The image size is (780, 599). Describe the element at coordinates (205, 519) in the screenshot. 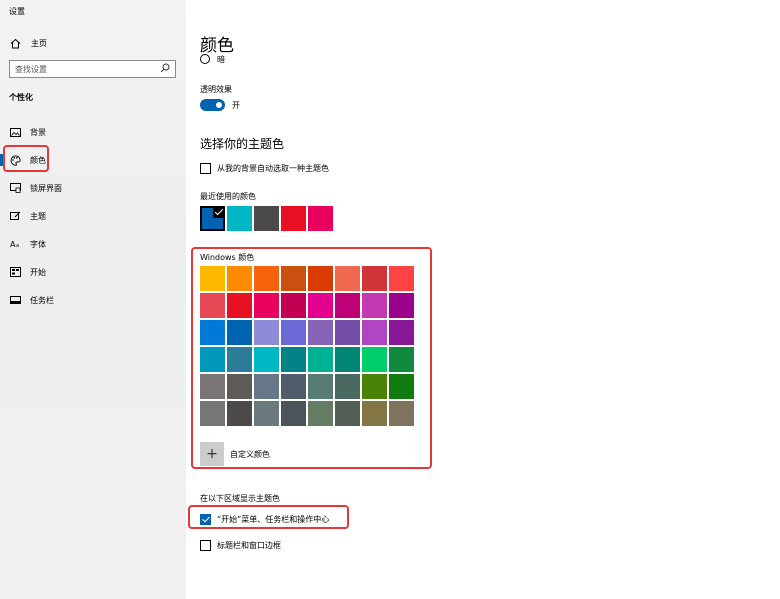

I see `show-start-checkbox` at that location.